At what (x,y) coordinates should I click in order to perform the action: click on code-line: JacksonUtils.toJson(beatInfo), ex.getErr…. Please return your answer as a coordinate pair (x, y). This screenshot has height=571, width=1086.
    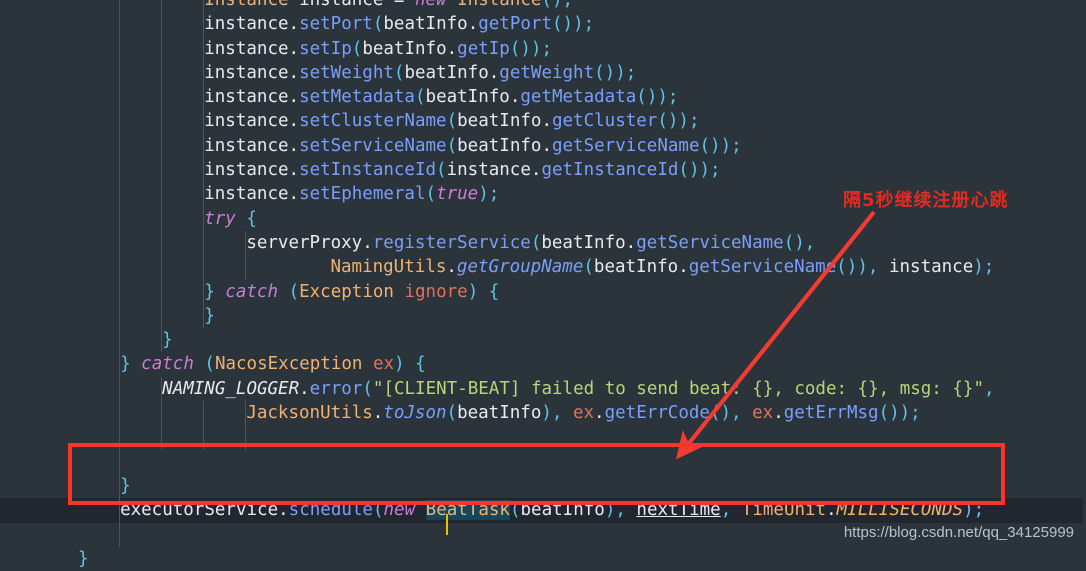
    Looking at the image, I should click on (543, 413).